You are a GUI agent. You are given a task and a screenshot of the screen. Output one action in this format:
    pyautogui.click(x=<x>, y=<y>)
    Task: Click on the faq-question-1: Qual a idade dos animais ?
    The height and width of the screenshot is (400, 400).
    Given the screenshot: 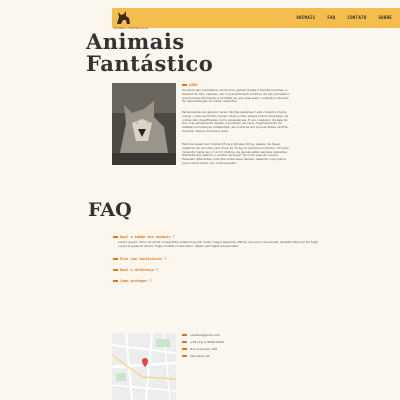 What is the action you would take?
    pyautogui.click(x=144, y=237)
    